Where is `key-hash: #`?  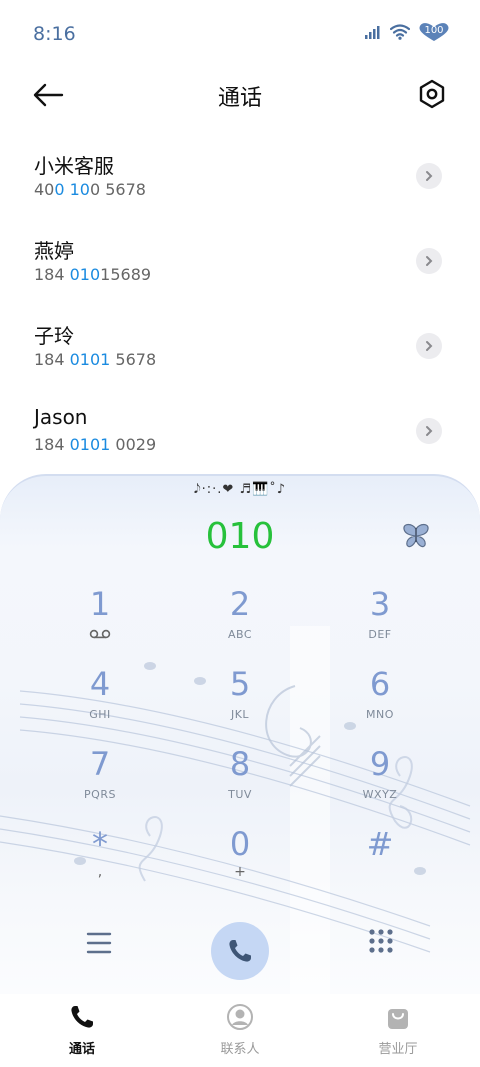 key-hash: # is located at coordinates (380, 860).